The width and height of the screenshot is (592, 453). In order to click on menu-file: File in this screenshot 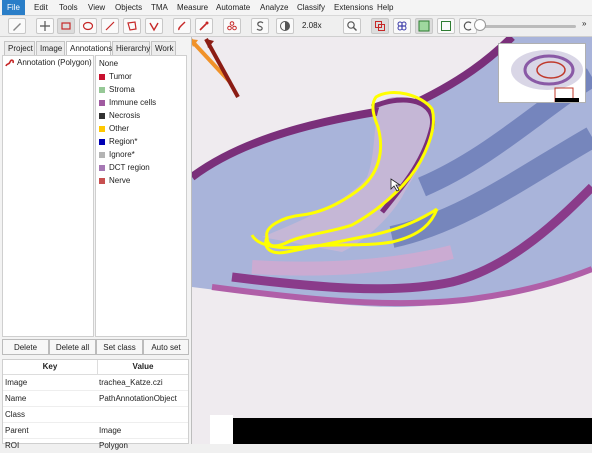, I will do `click(13, 7)`.